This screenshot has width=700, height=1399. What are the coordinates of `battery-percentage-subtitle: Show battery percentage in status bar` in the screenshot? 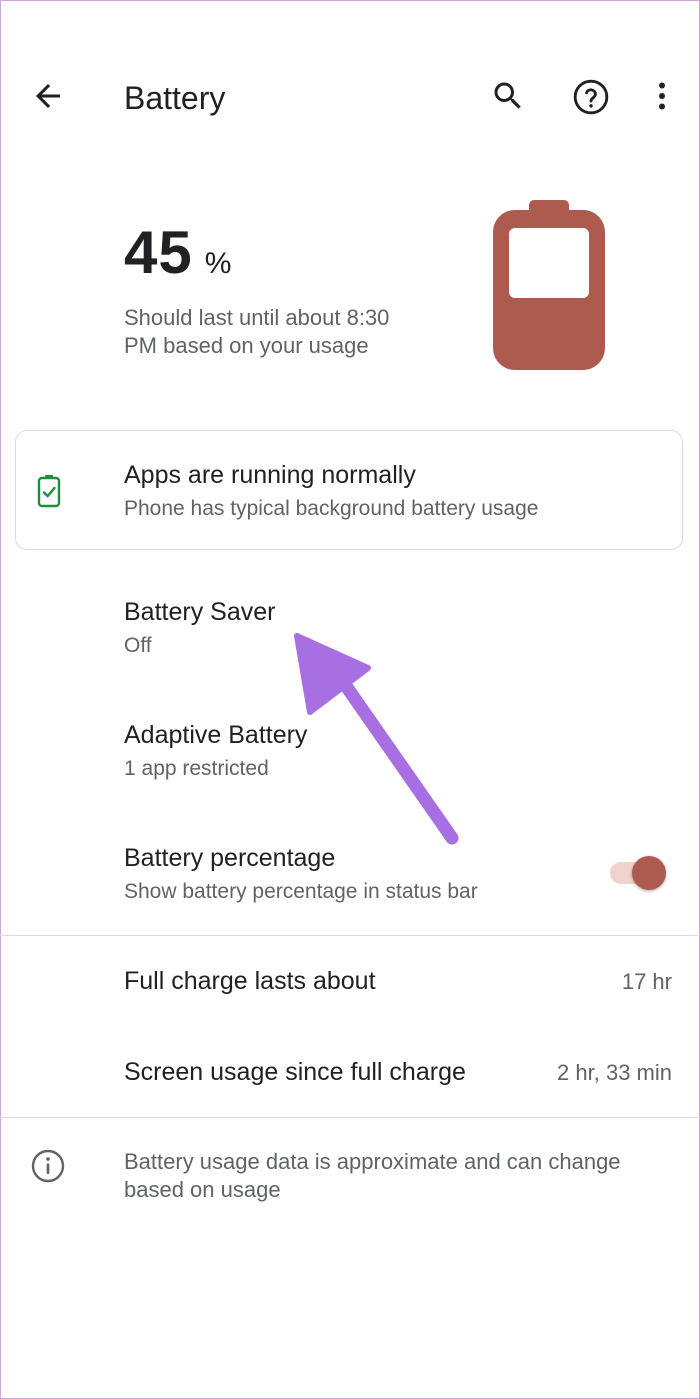 It's located at (301, 891).